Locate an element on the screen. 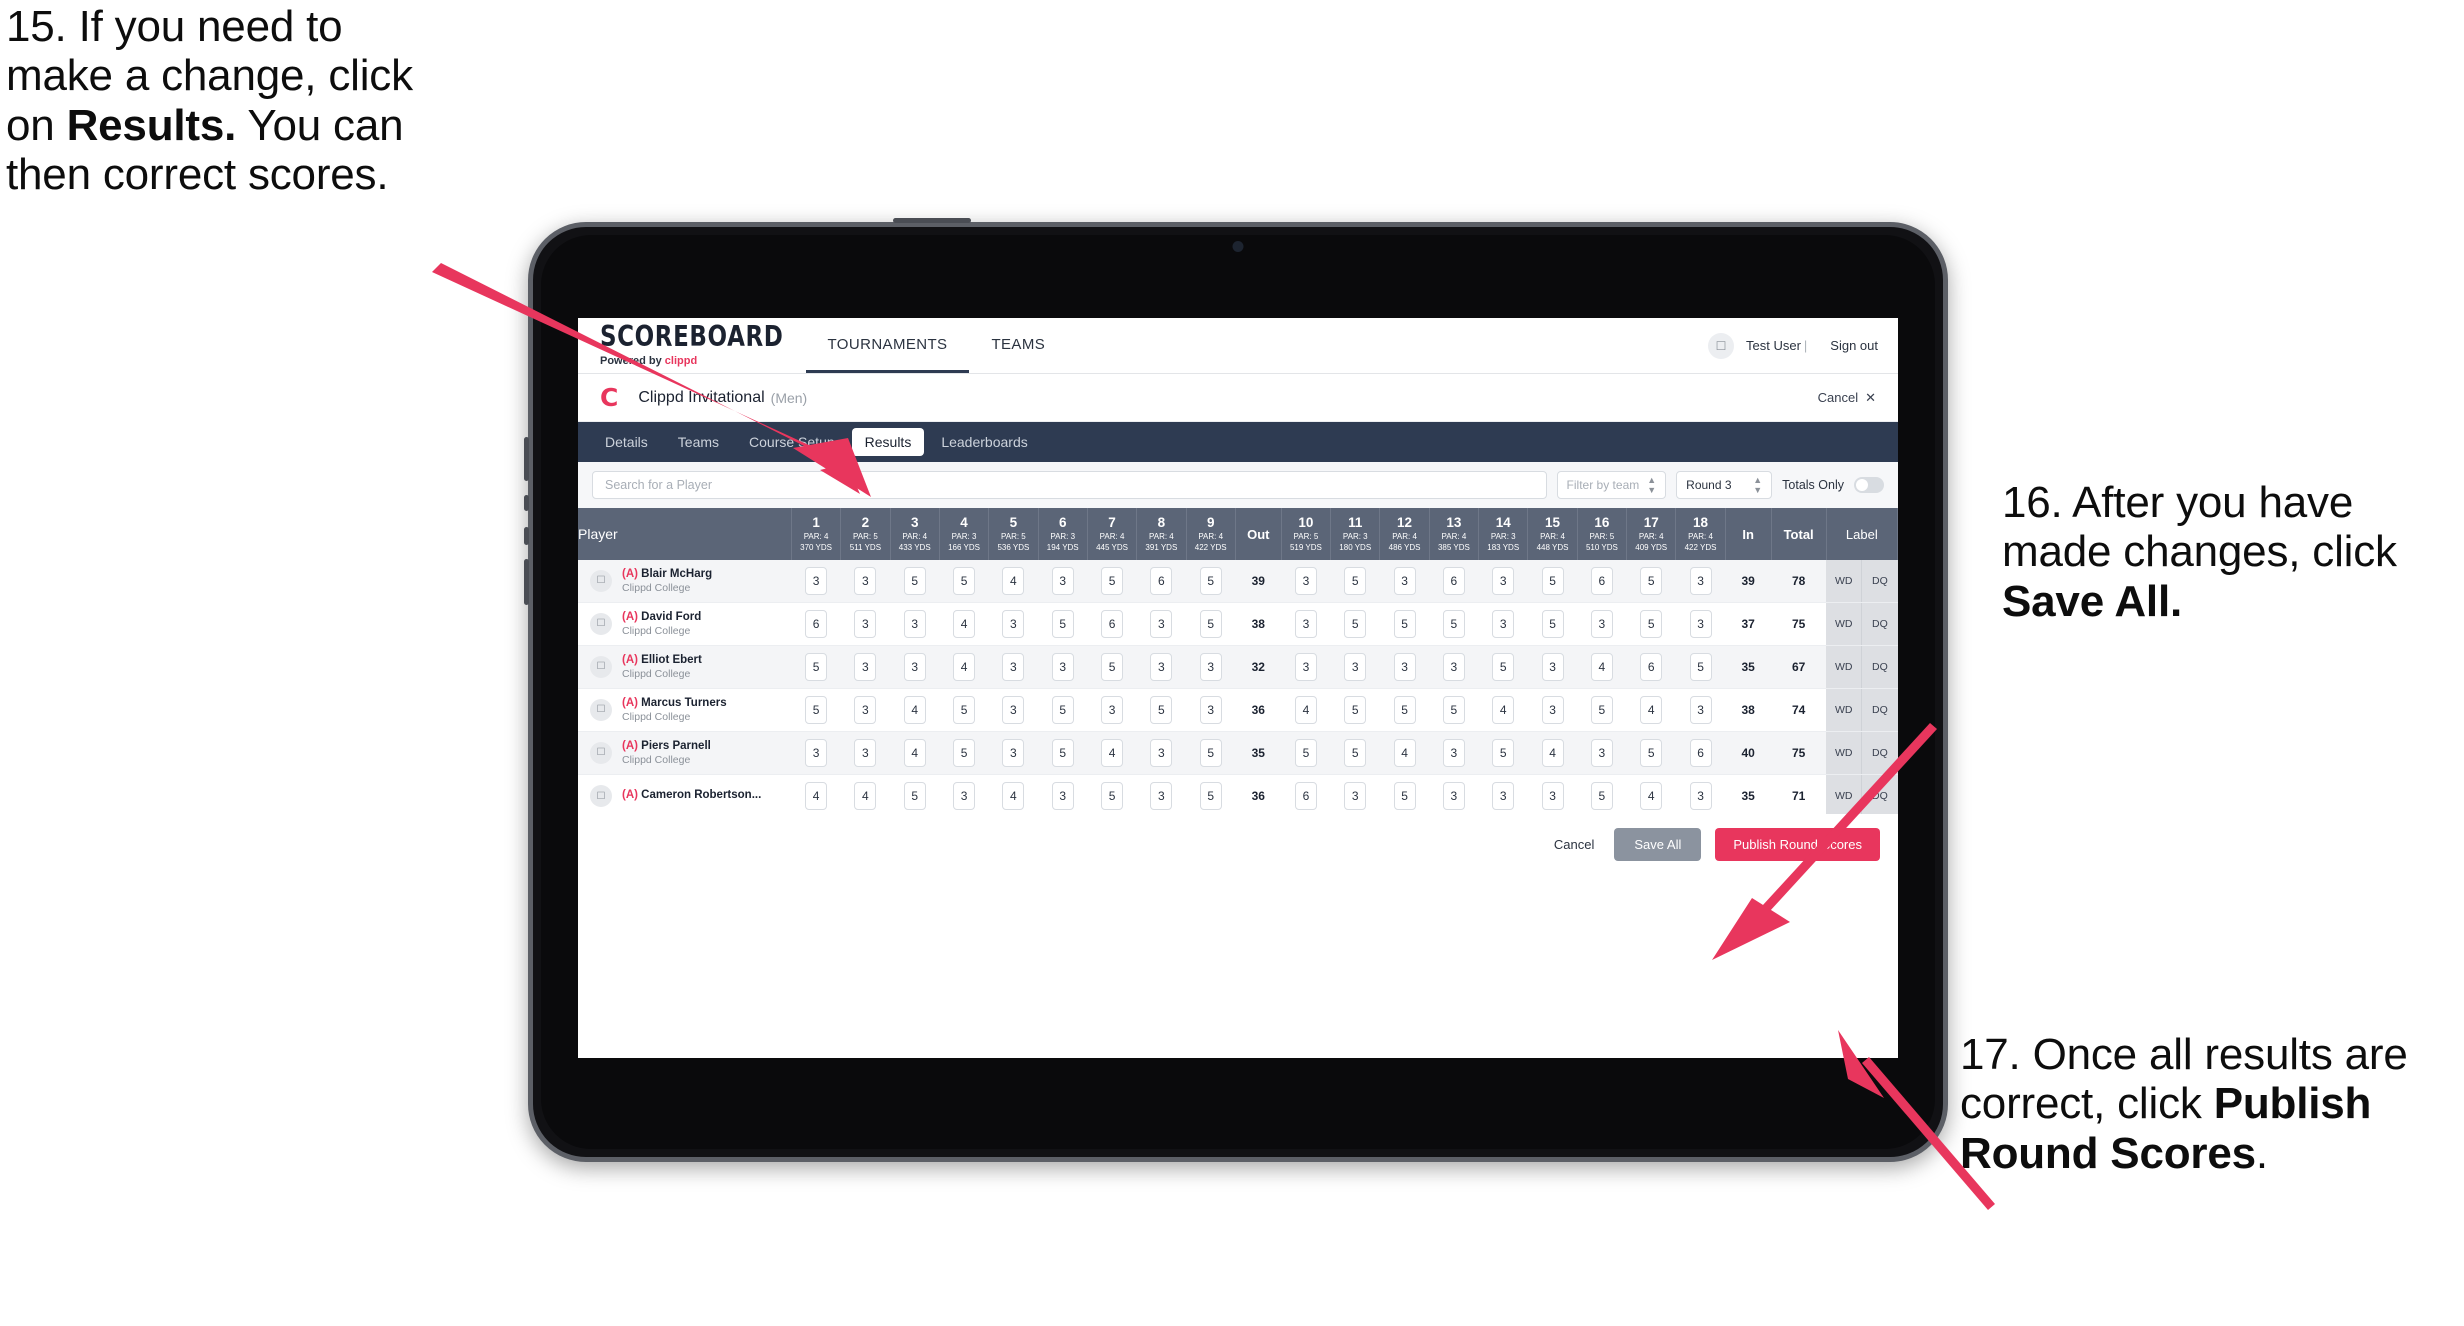 Image resolution: width=2464 pixels, height=1326 pixels. brand-logo: SCOREBOARD Powered by clippd is located at coordinates (692, 345).